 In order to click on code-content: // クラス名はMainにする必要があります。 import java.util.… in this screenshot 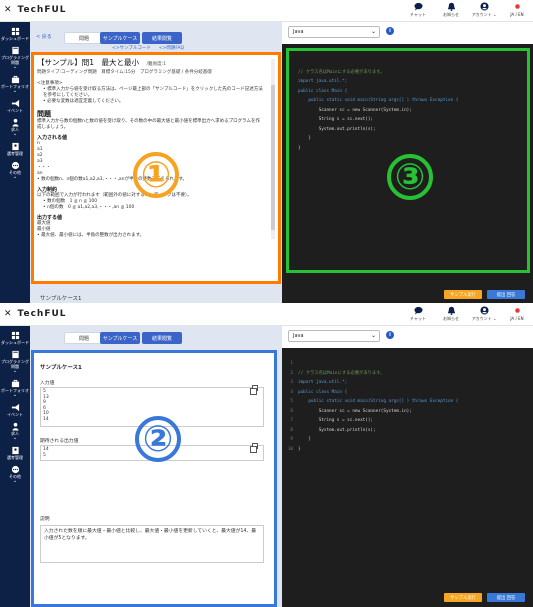, I will do `click(378, 416)`.